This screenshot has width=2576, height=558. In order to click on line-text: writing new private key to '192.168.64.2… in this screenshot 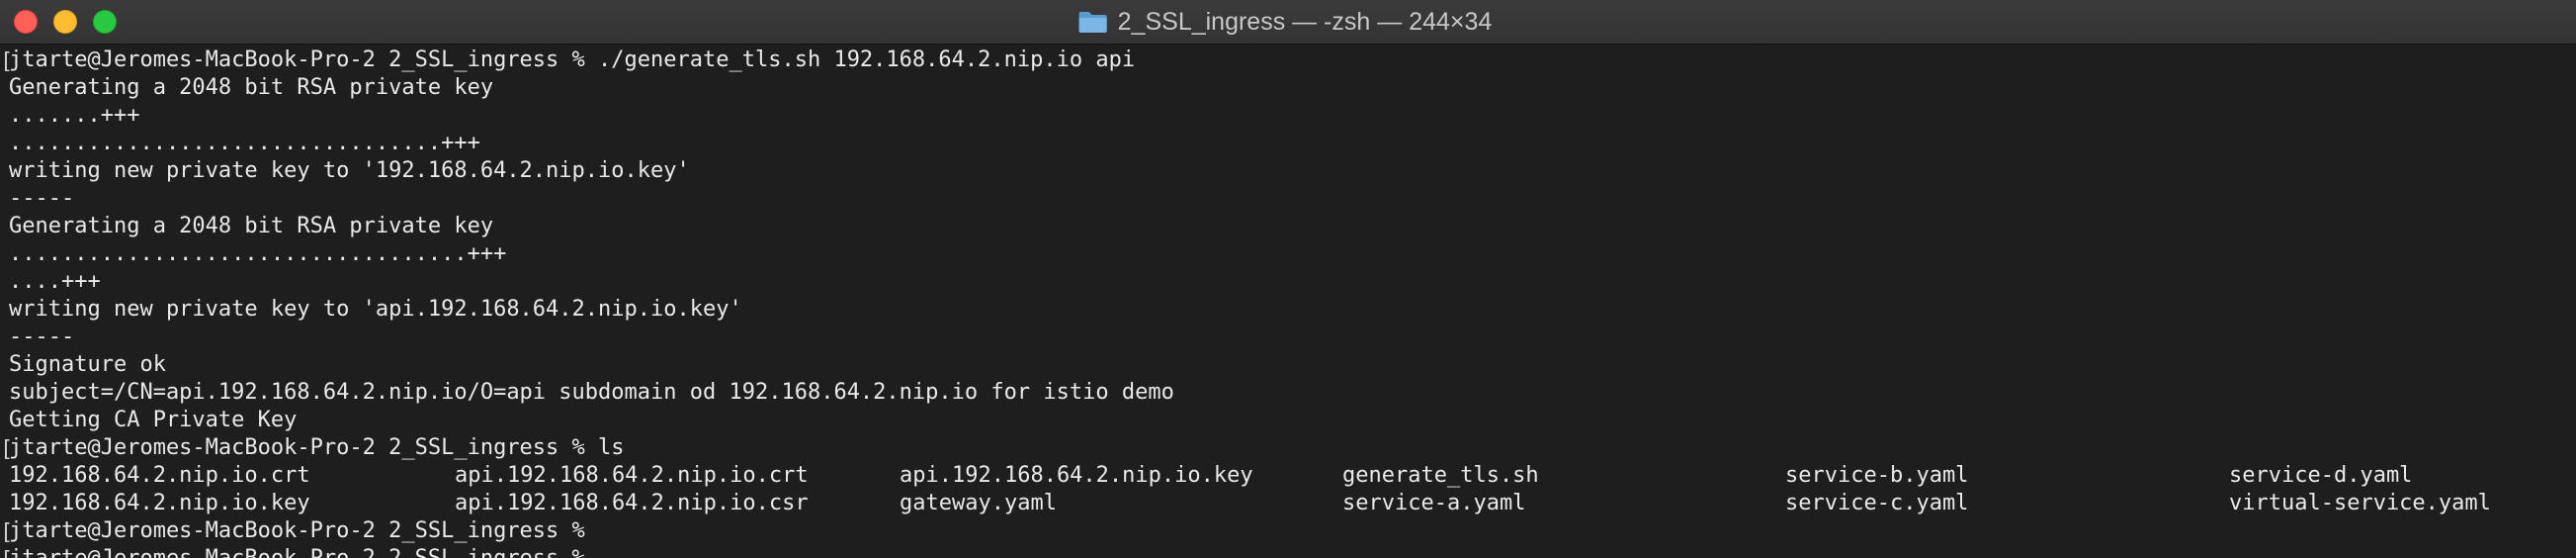, I will do `click(349, 171)`.